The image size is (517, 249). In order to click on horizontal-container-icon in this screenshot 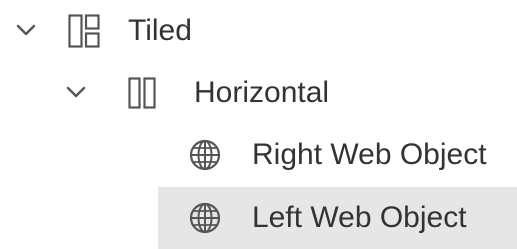, I will do `click(142, 93)`.